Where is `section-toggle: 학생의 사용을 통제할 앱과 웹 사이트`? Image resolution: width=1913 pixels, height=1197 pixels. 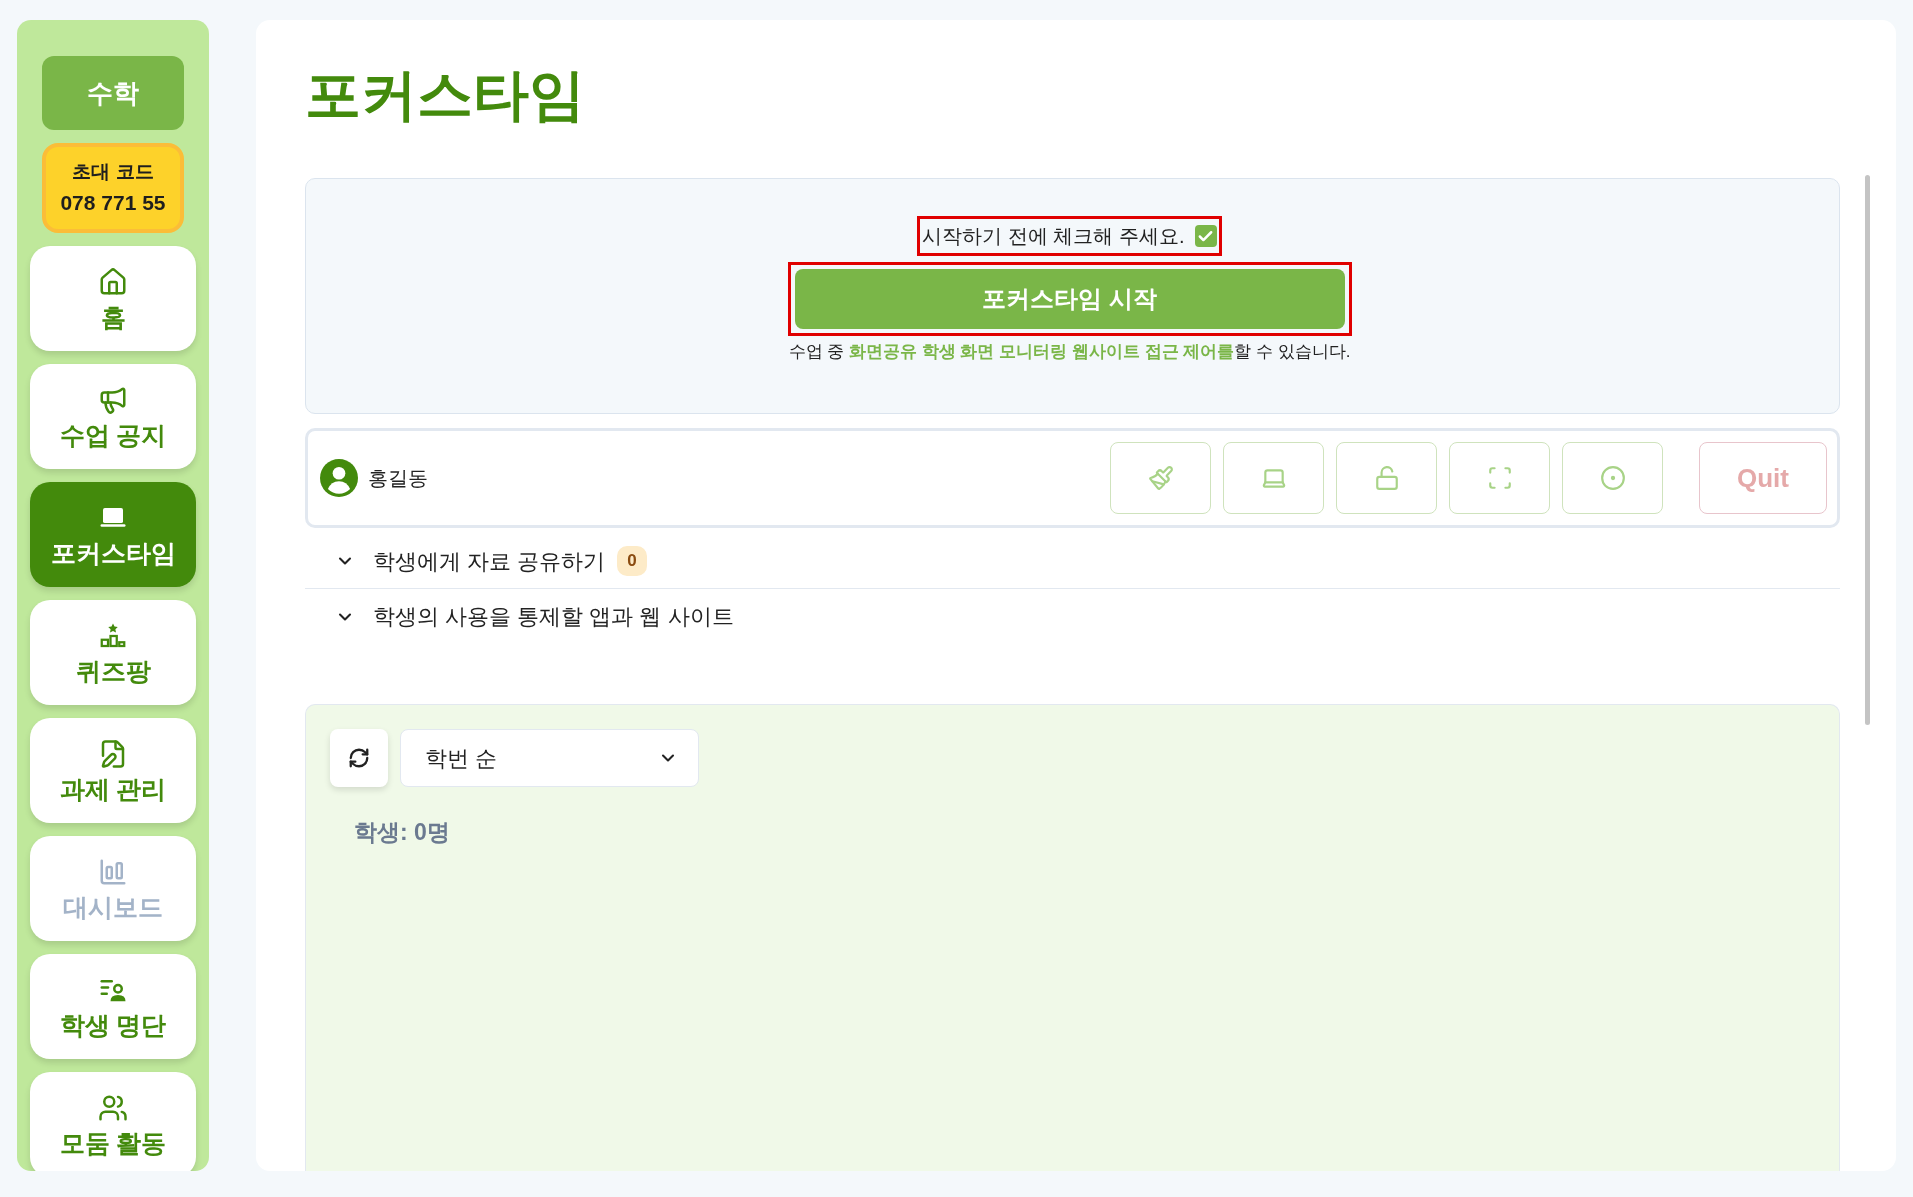 section-toggle: 학생의 사용을 통제할 앱과 웹 사이트 is located at coordinates (534, 616).